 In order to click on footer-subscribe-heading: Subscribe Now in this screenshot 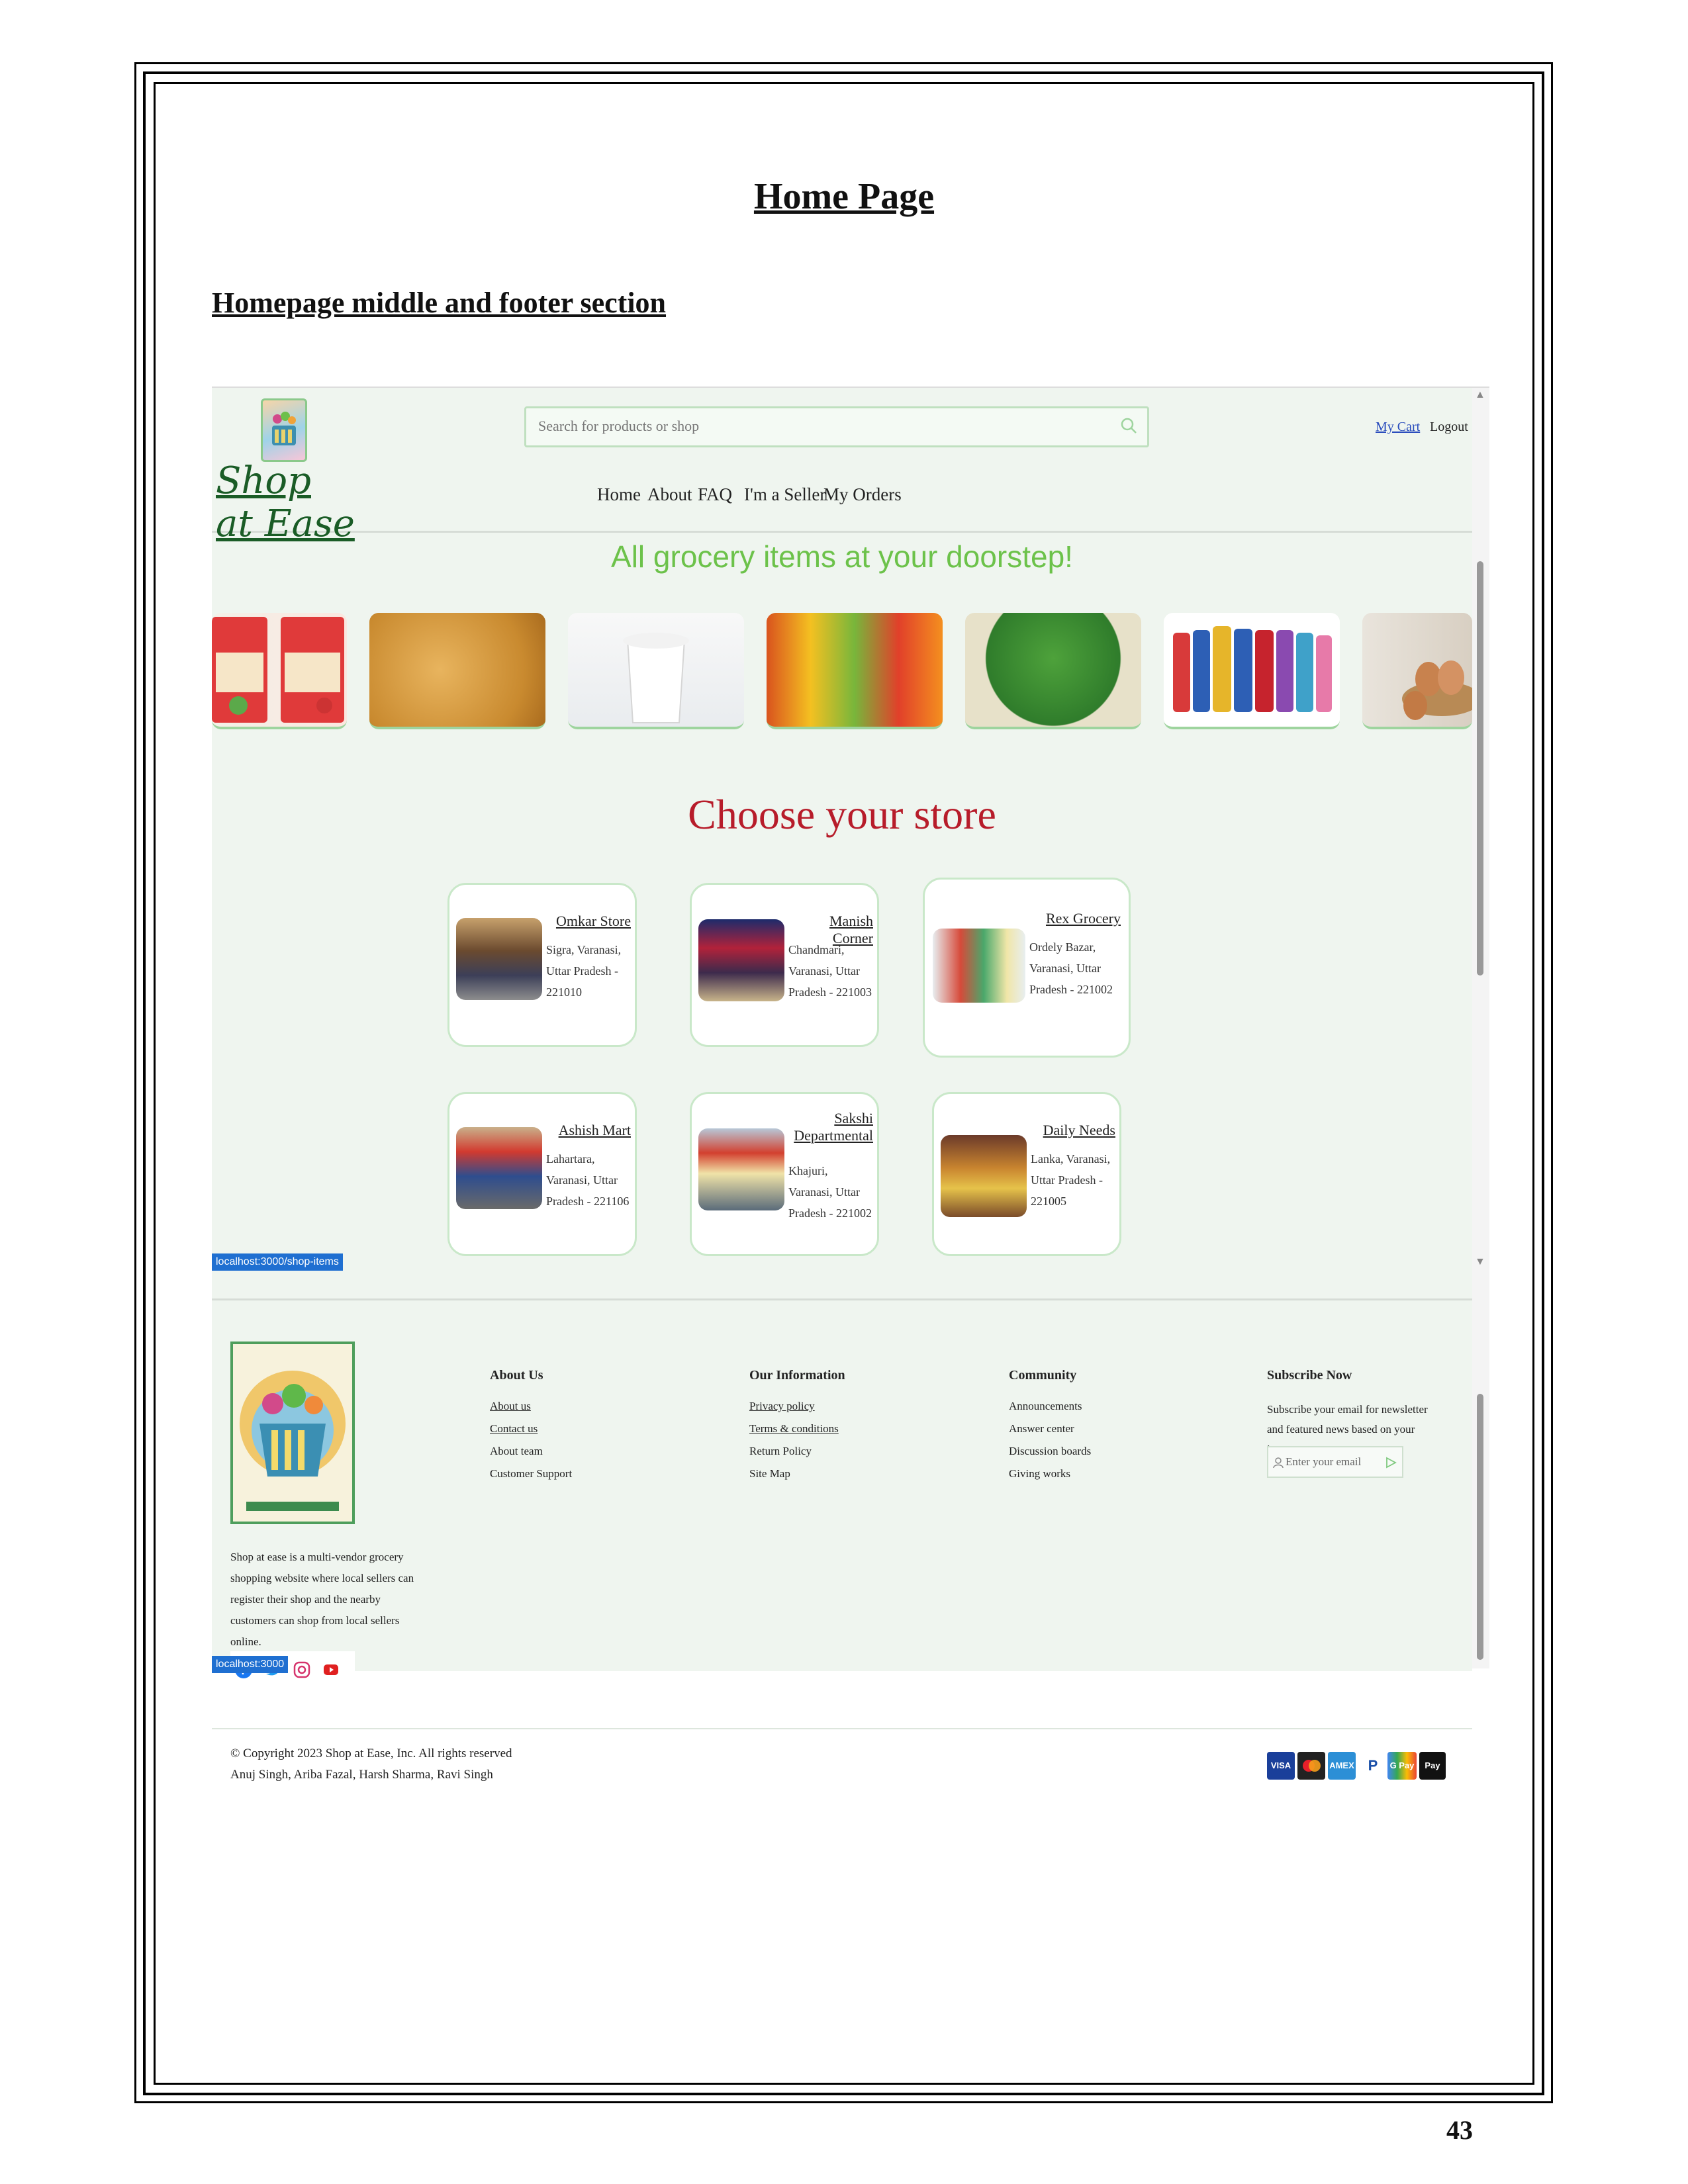, I will do `click(1309, 1376)`.